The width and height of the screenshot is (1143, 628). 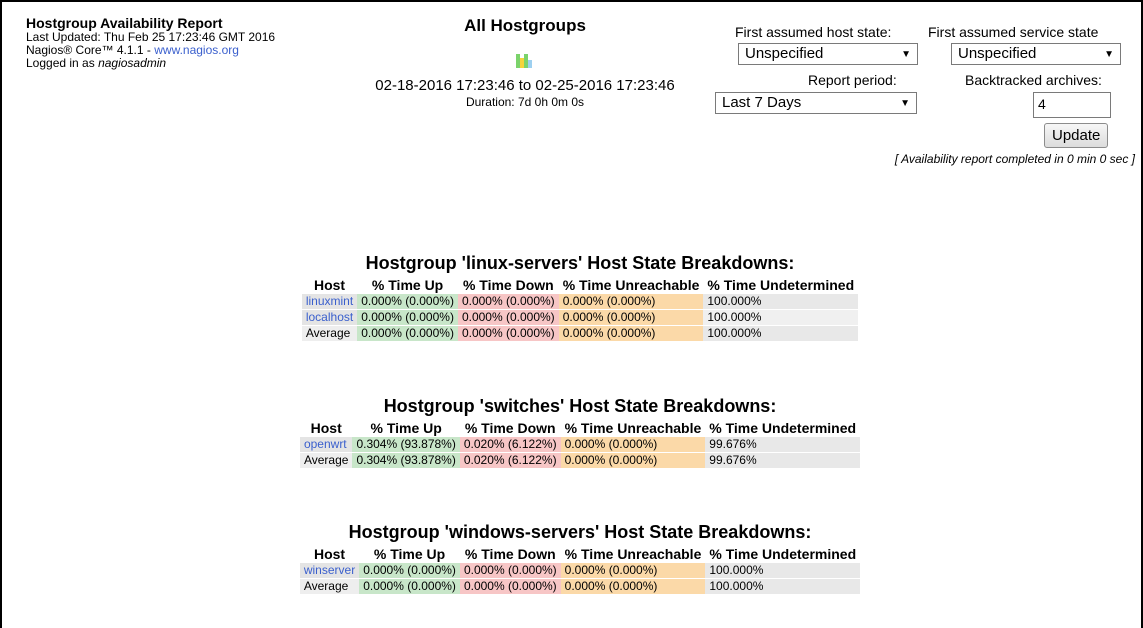 What do you see at coordinates (132, 63) in the screenshot?
I see `username: nagiosadmin` at bounding box center [132, 63].